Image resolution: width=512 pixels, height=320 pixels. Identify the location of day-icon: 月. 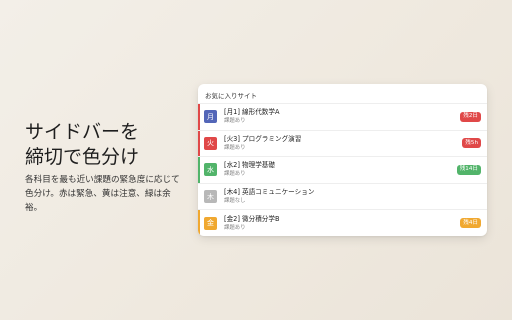
(210, 117).